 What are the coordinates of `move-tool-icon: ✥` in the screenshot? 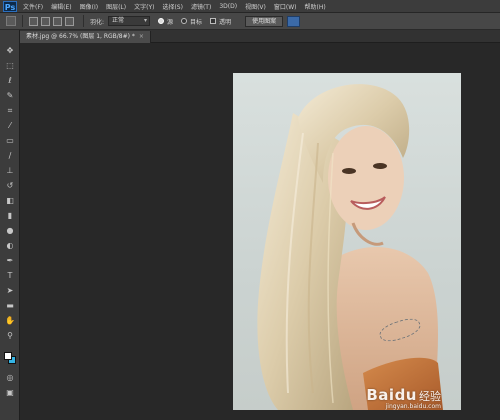 It's located at (10, 50).